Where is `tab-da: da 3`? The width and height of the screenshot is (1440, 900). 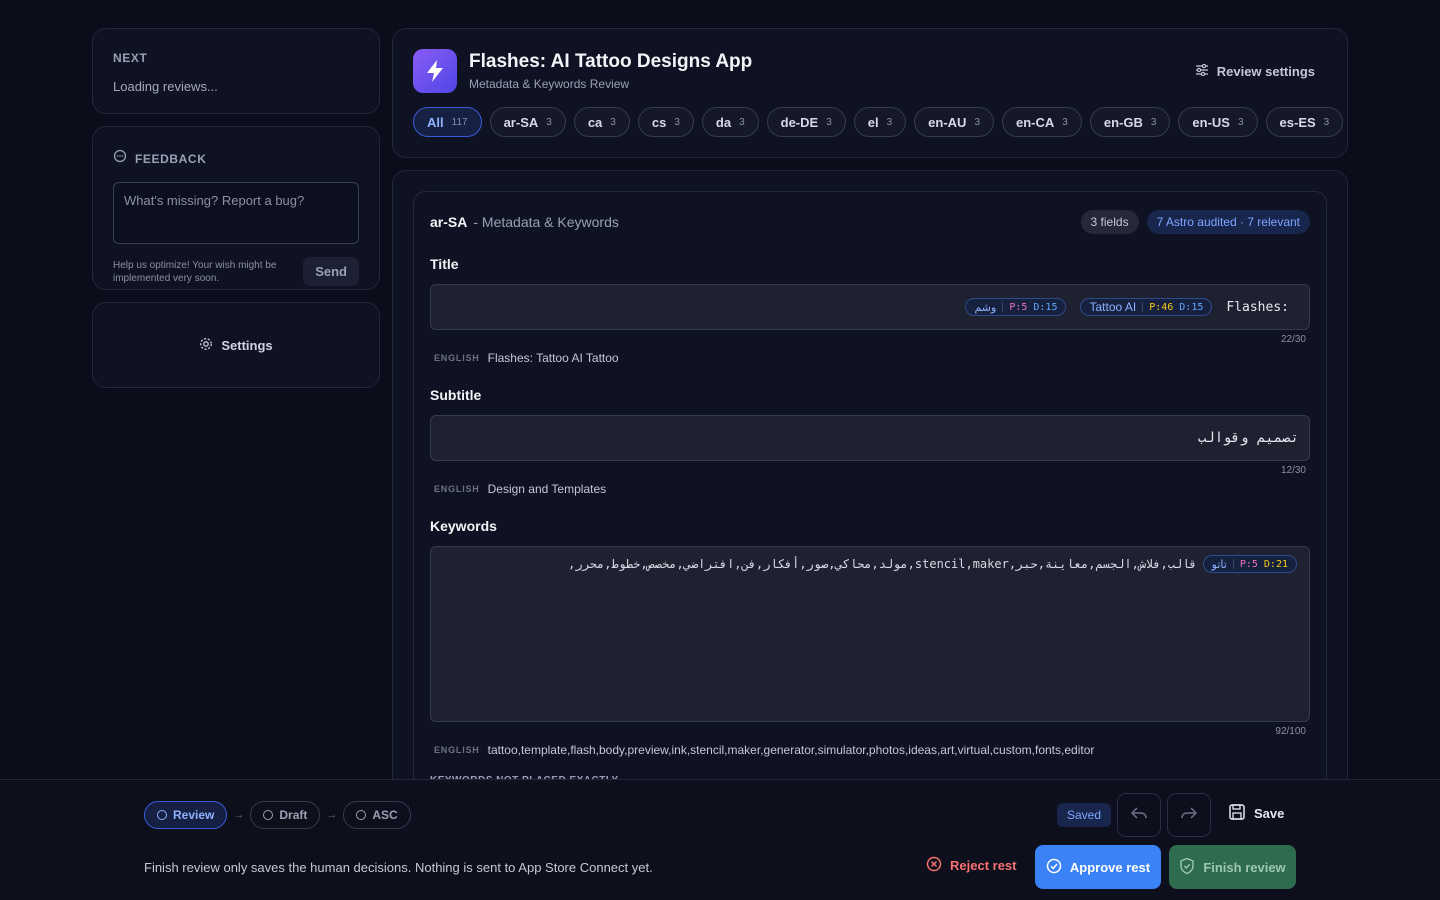
tab-da: da 3 is located at coordinates (730, 122).